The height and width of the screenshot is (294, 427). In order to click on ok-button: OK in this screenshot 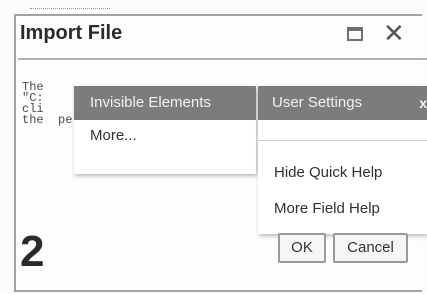, I will do `click(302, 248)`.